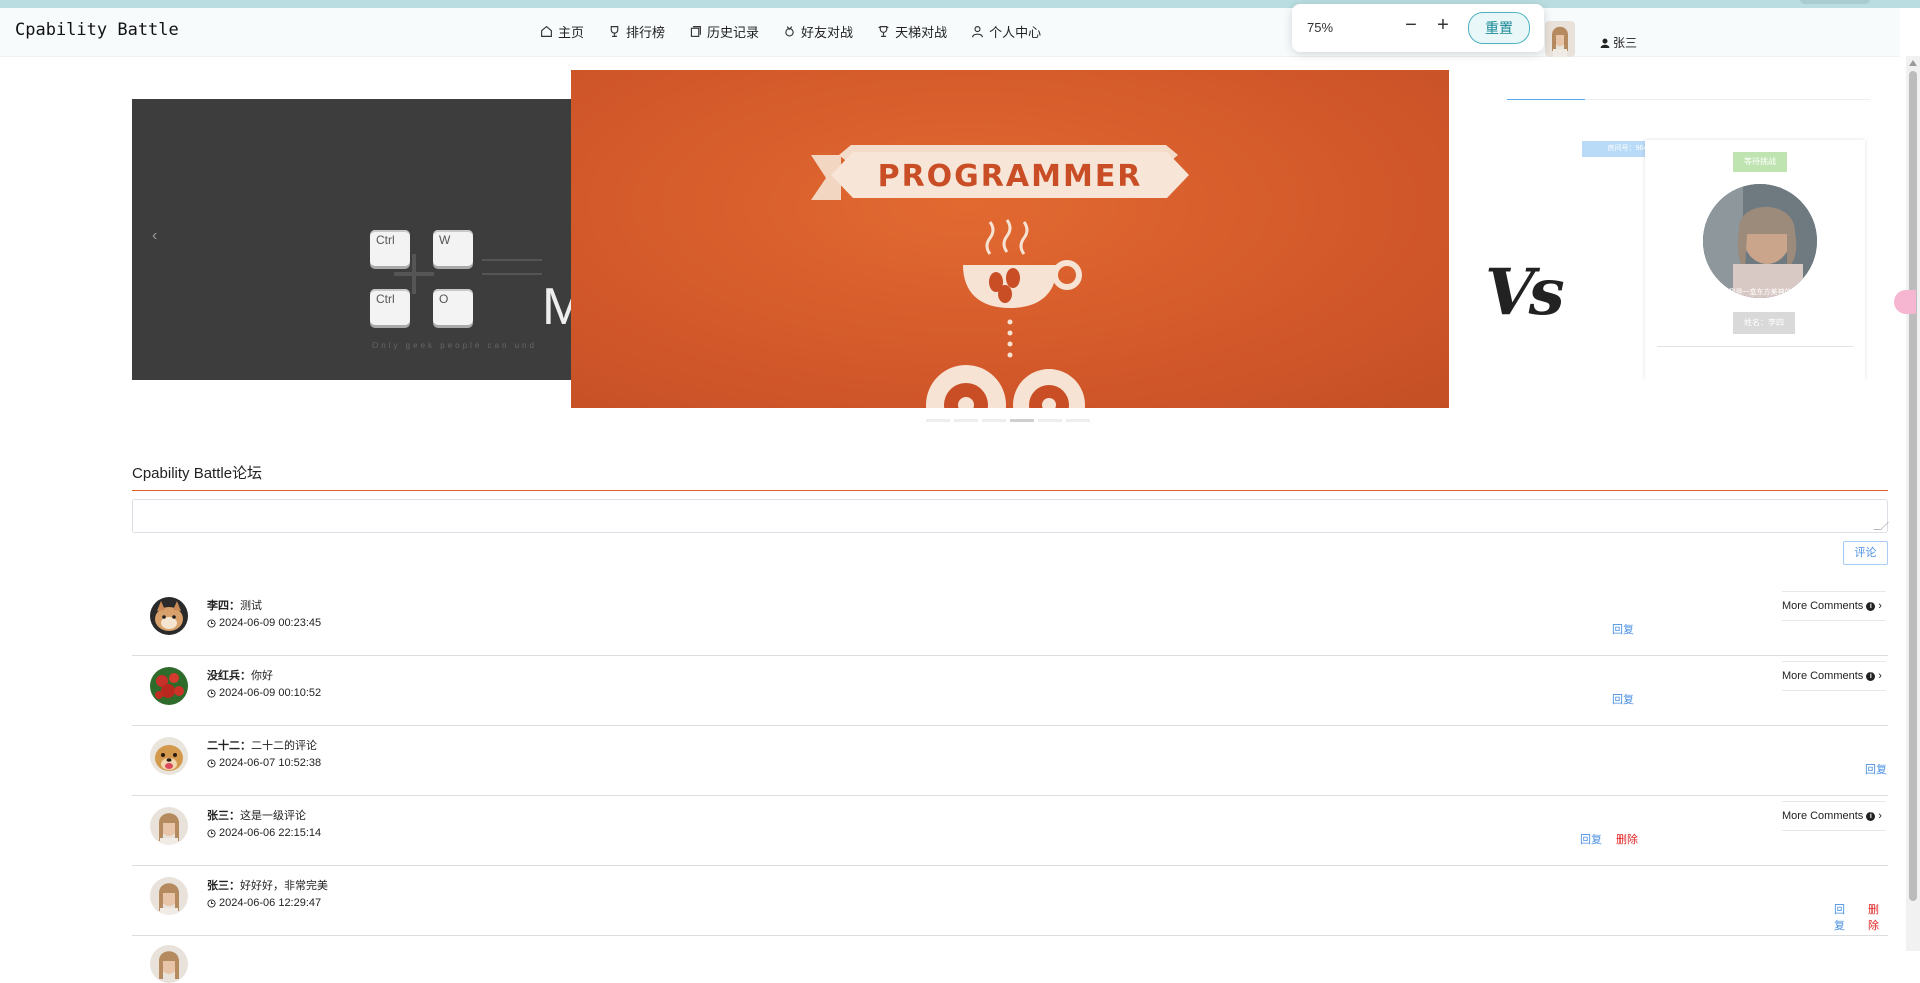 Image resolution: width=1920 pixels, height=983 pixels. I want to click on comment-time: 2024-06-07 10:52:38, so click(264, 763).